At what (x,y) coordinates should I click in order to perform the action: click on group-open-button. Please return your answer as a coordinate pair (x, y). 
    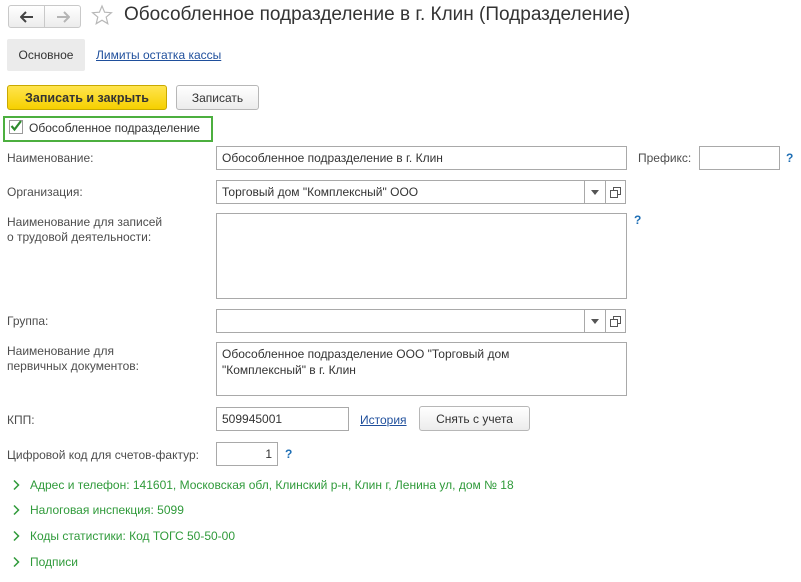
    Looking at the image, I should click on (616, 321).